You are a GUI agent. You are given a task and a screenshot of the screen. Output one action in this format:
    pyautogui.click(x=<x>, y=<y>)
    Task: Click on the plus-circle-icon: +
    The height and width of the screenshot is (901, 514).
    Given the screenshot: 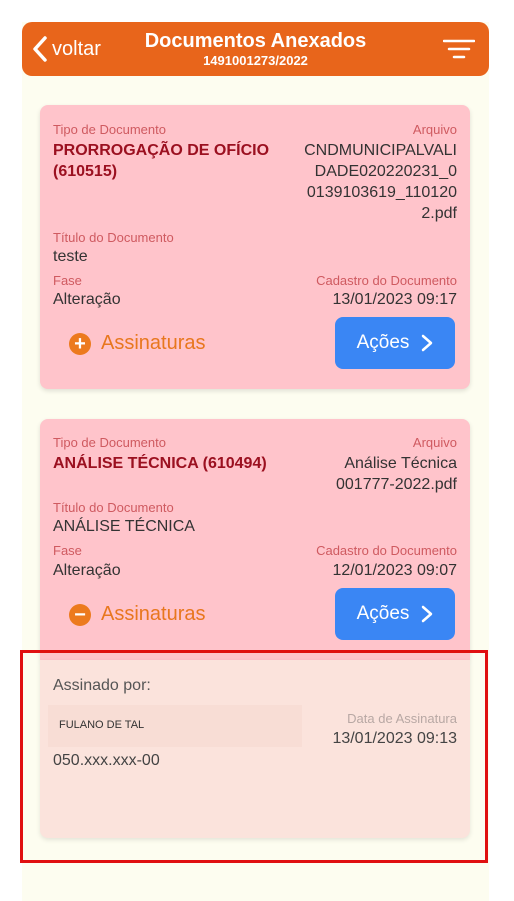 What is the action you would take?
    pyautogui.click(x=80, y=343)
    